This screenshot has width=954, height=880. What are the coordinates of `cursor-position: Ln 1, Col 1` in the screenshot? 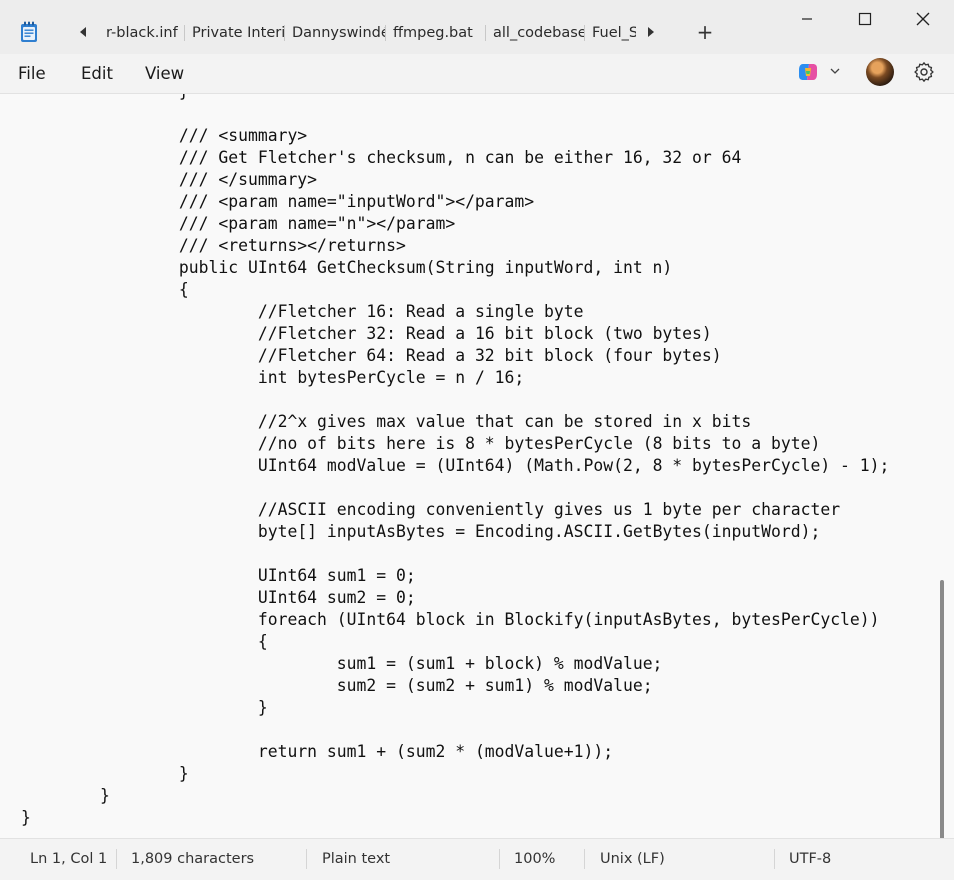 It's located at (69, 859).